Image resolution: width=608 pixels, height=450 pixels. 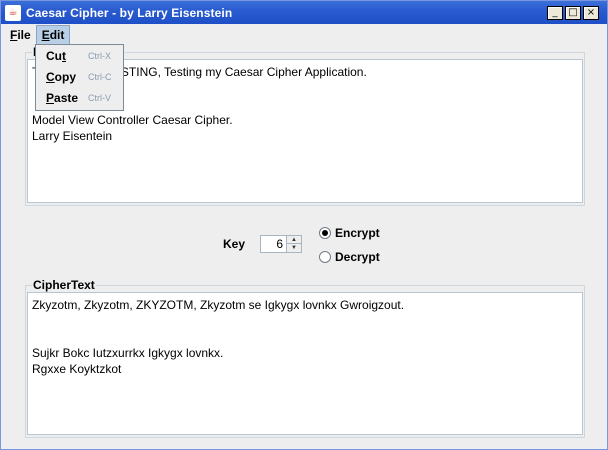 What do you see at coordinates (79, 55) in the screenshot?
I see `menu-item-cut: Cut Ctrl-X` at bounding box center [79, 55].